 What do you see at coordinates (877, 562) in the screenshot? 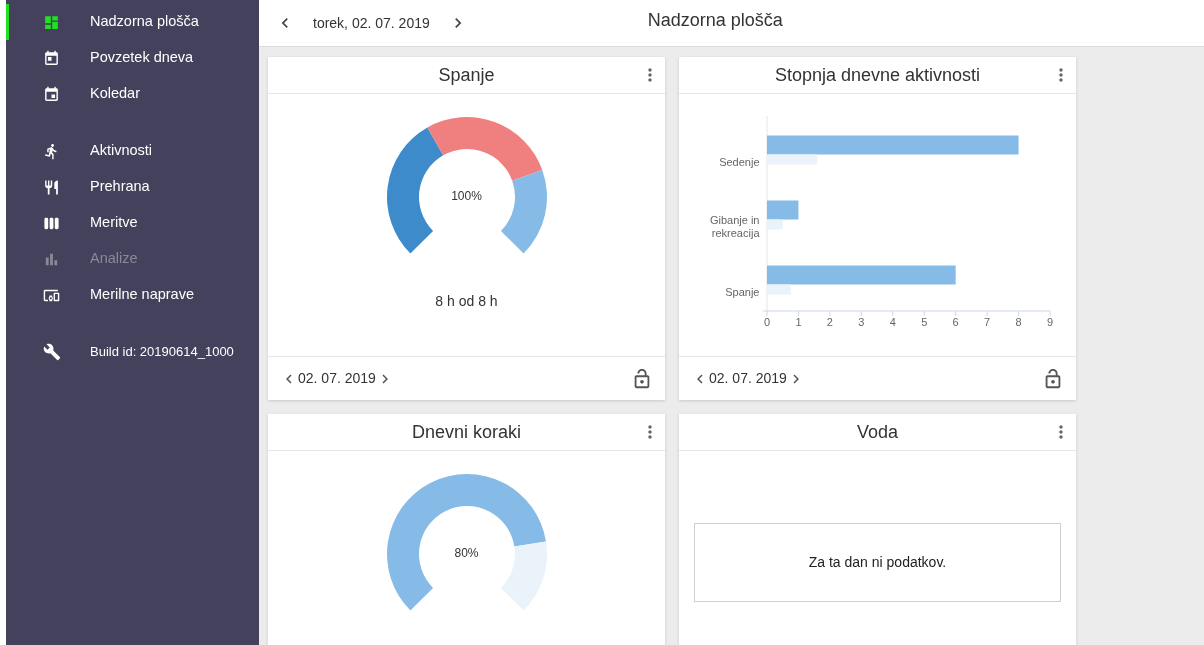
I see `empty-message-box: Za ta dan ni podatkov.` at bounding box center [877, 562].